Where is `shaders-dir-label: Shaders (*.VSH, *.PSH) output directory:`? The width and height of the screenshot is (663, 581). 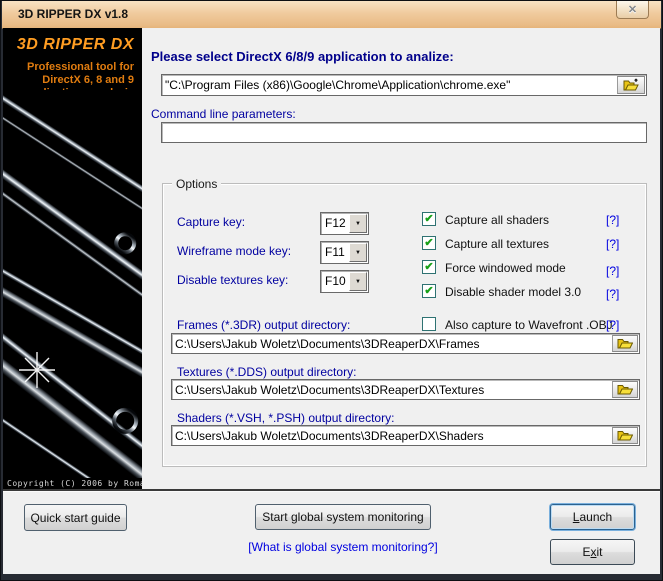 shaders-dir-label: Shaders (*.VSH, *.PSH) output directory: is located at coordinates (286, 418).